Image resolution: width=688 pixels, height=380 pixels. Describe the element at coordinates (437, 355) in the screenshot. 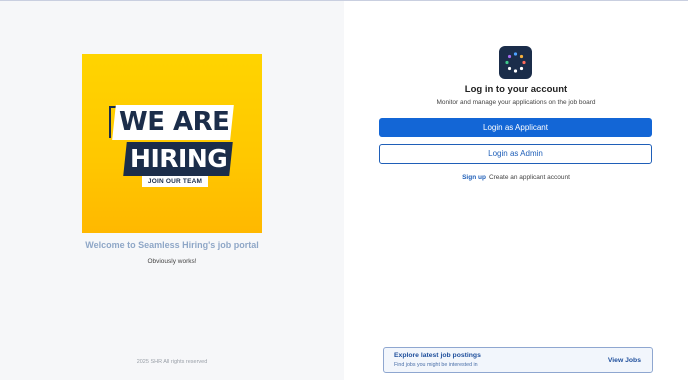

I see `jobs-card-title: Explore latest job postings` at that location.